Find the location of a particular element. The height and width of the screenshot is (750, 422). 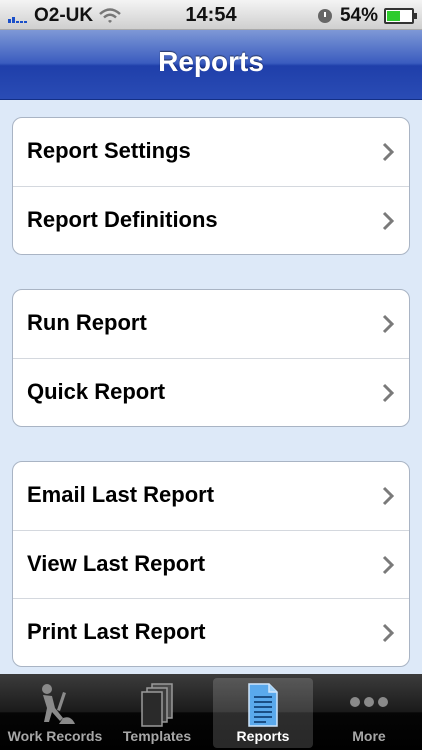

row-label: Report Settings is located at coordinates (109, 150).